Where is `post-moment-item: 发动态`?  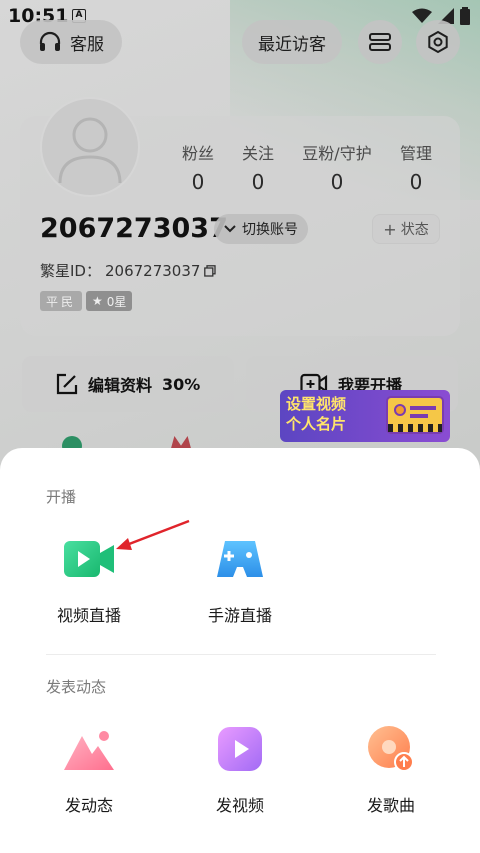 post-moment-item: 发动态 is located at coordinates (89, 769).